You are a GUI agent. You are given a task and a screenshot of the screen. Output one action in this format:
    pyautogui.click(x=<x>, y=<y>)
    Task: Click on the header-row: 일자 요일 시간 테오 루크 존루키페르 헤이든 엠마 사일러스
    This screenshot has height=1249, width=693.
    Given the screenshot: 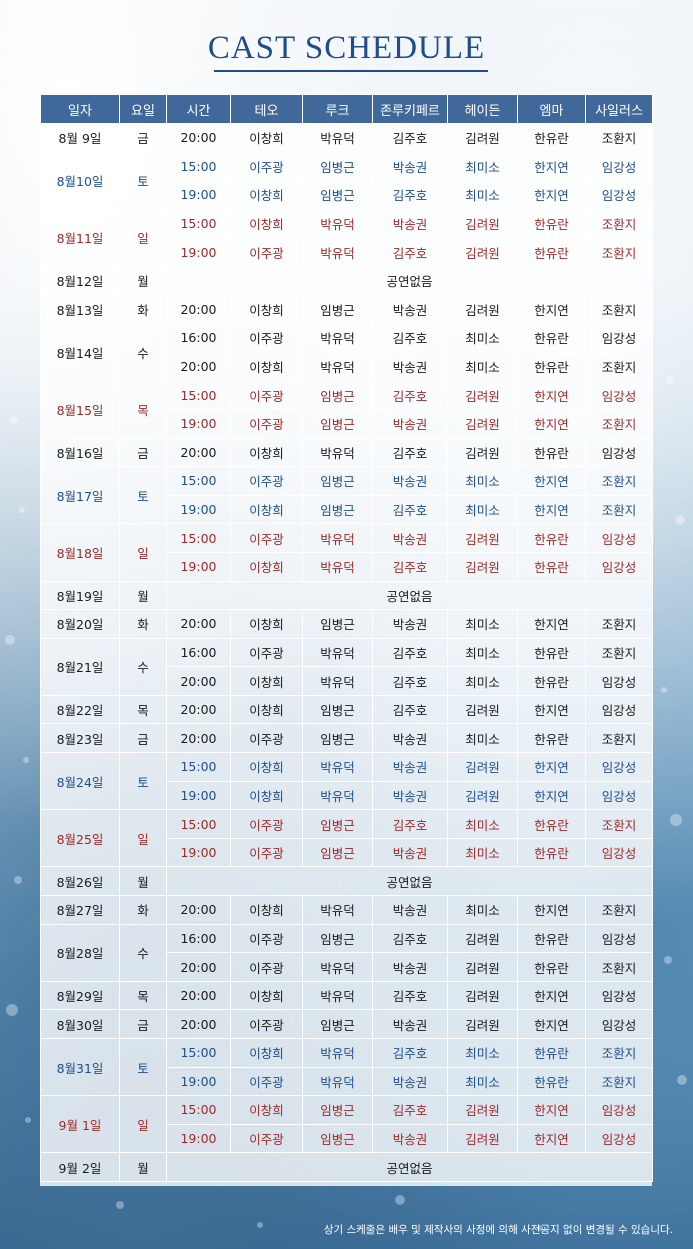 What is the action you would take?
    pyautogui.click(x=346, y=109)
    